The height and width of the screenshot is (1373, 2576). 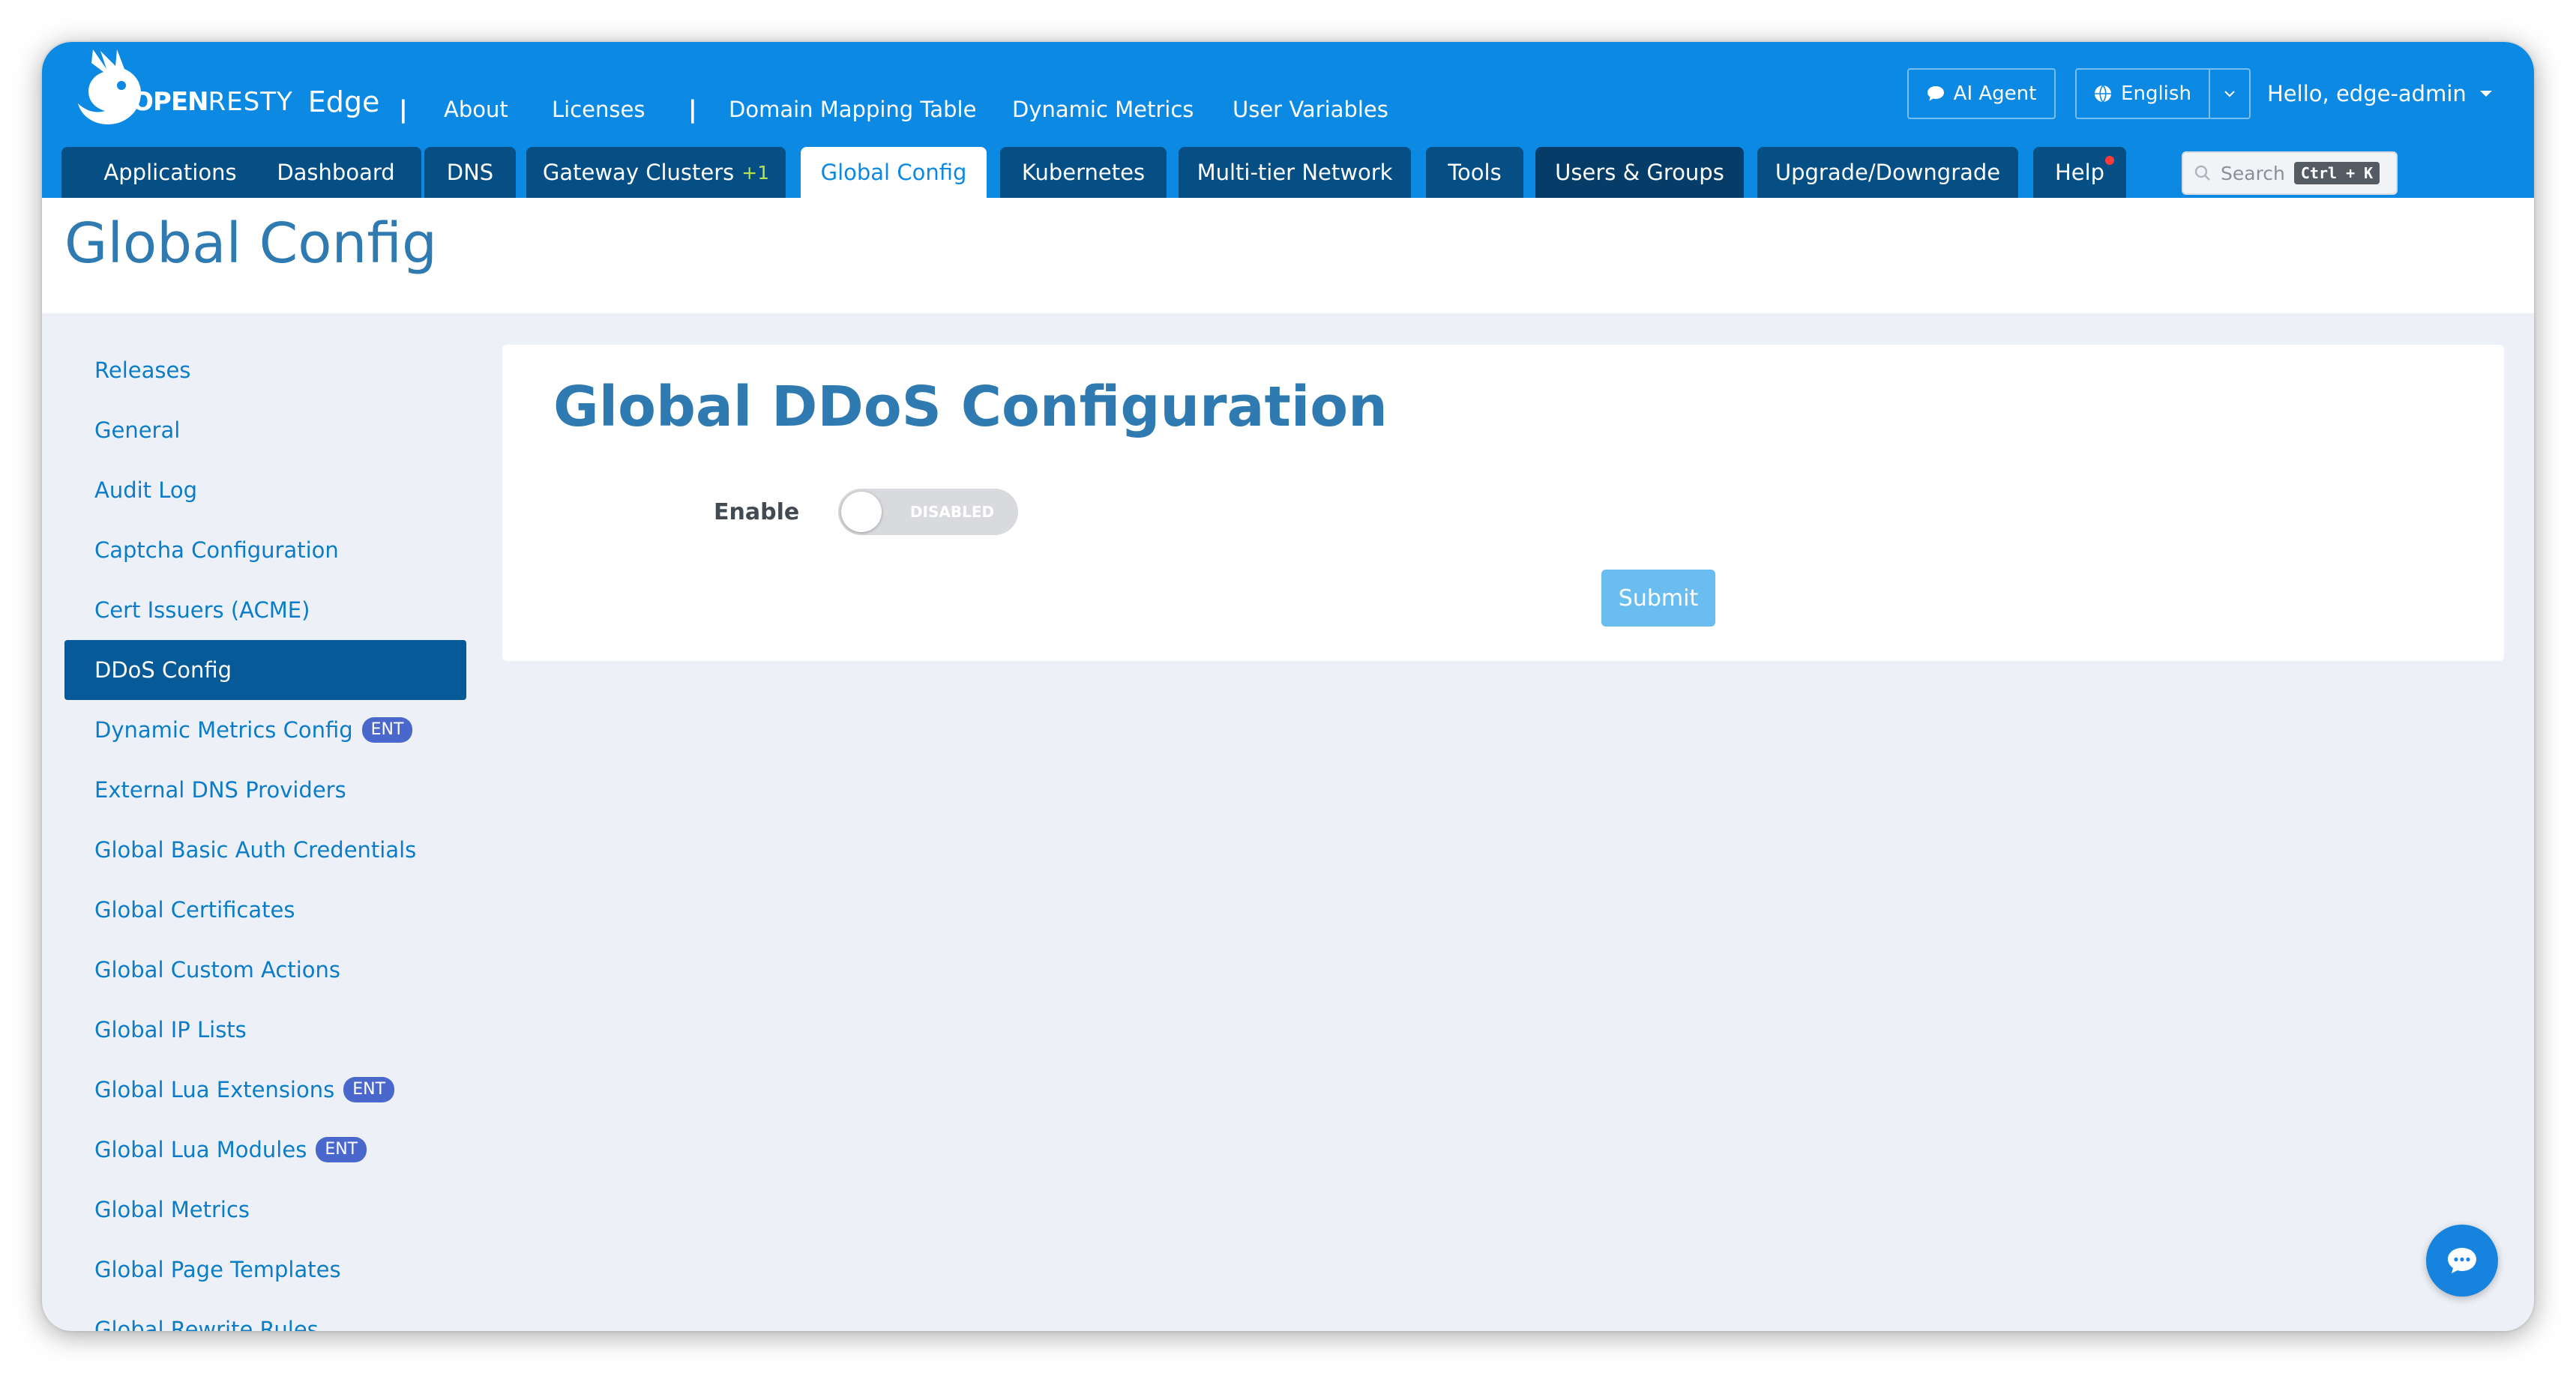 What do you see at coordinates (1935, 93) in the screenshot?
I see `chat-bubble-icon` at bounding box center [1935, 93].